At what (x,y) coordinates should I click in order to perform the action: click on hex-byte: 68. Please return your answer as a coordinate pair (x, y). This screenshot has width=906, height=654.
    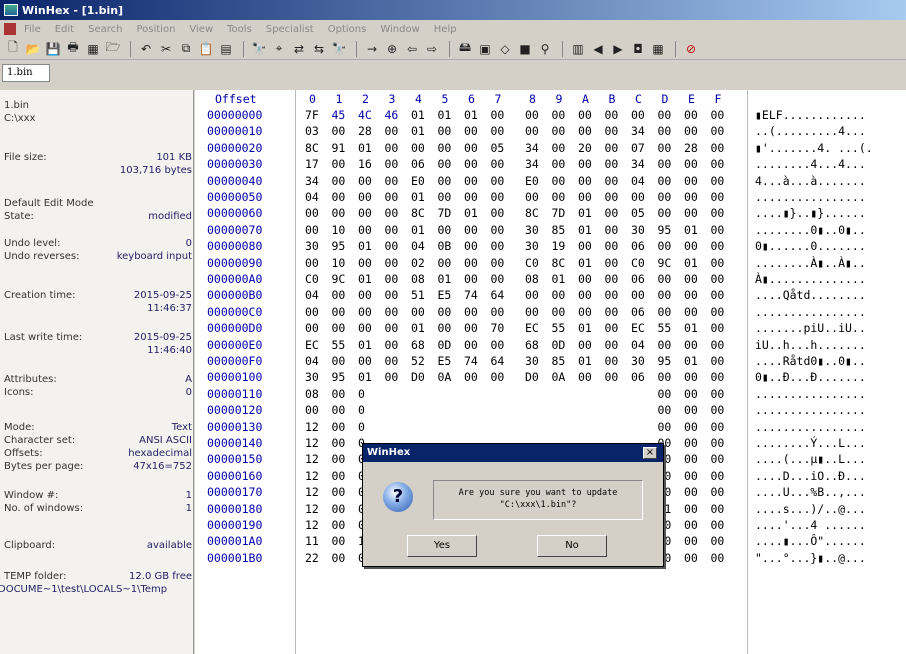
    Looking at the image, I should click on (534, 345).